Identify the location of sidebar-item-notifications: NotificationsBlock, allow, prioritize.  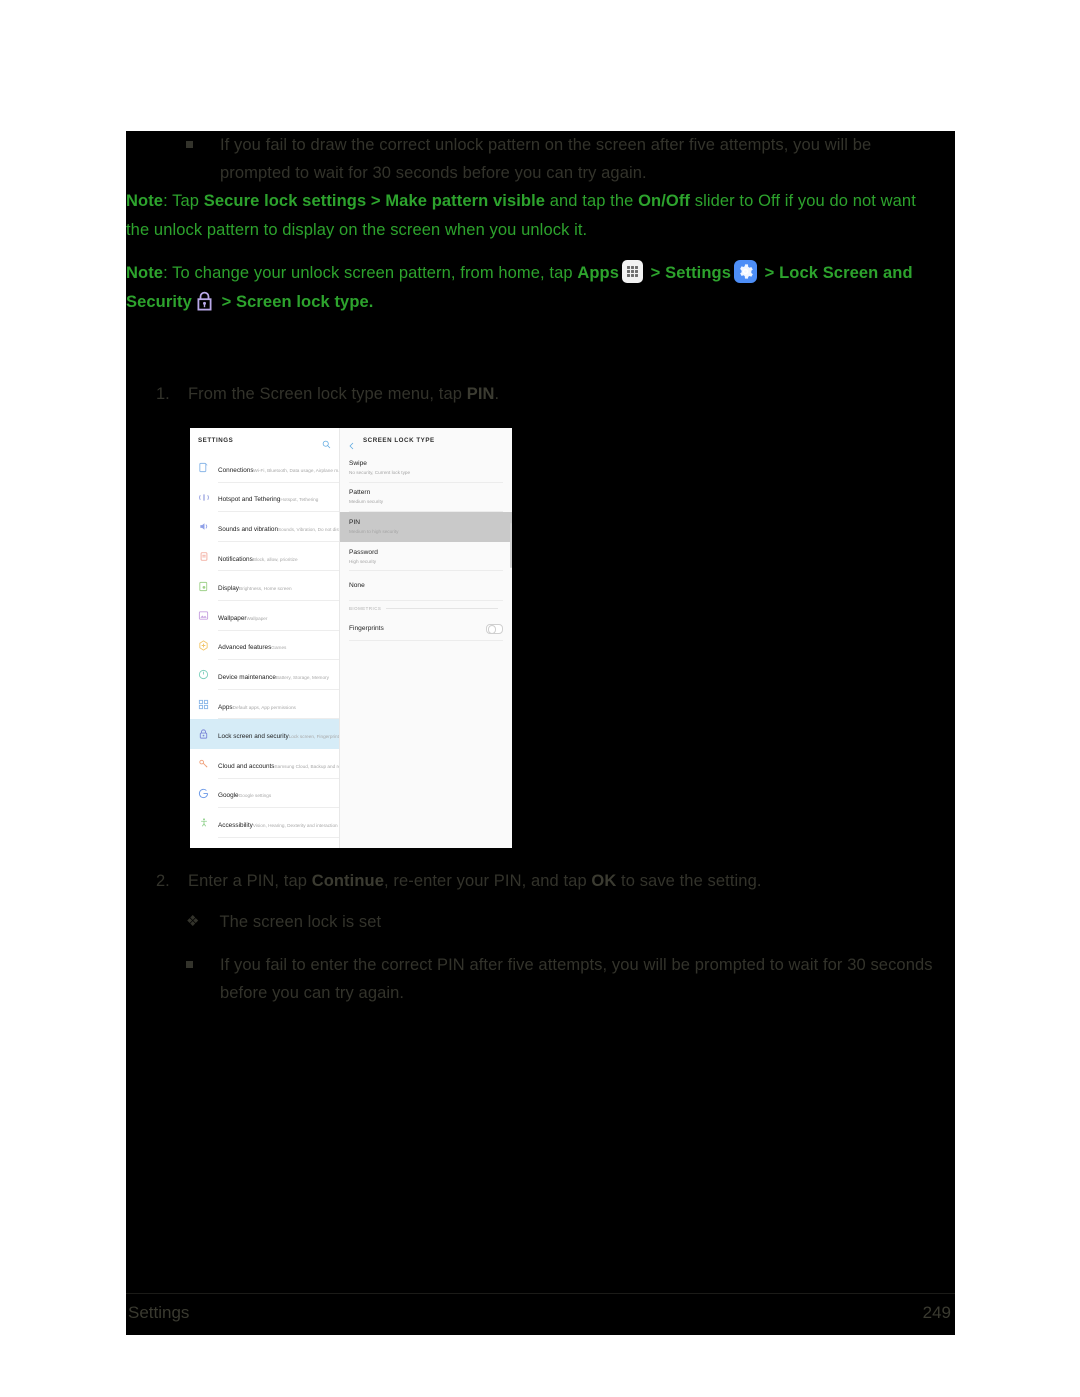
(264, 557).